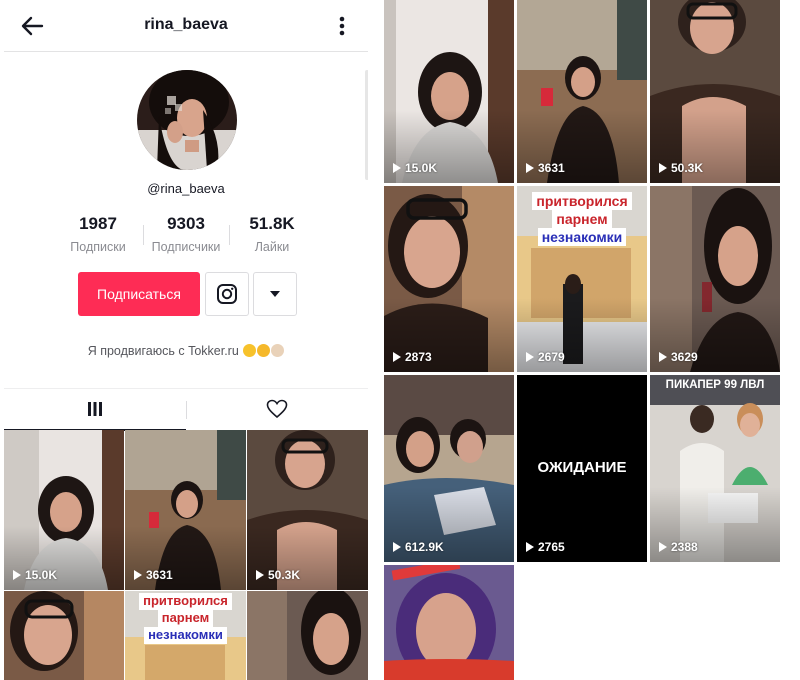  I want to click on view-count: 2765, so click(545, 547).